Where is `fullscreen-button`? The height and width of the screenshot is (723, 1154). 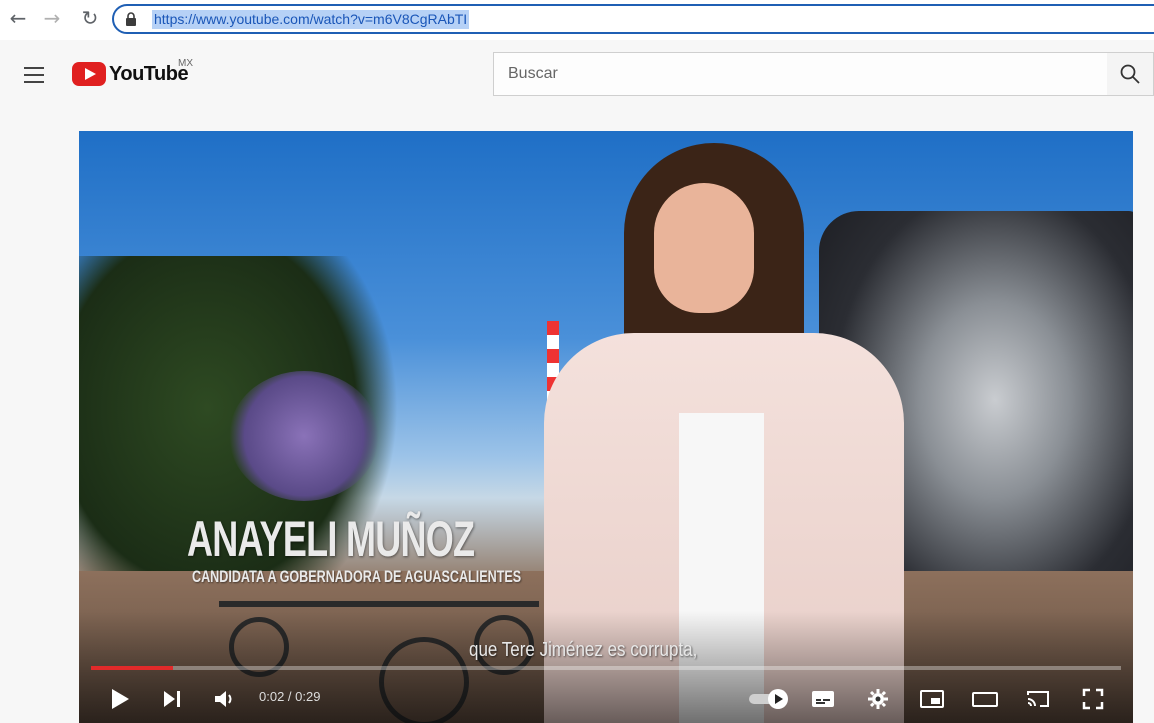 fullscreen-button is located at coordinates (1093, 699).